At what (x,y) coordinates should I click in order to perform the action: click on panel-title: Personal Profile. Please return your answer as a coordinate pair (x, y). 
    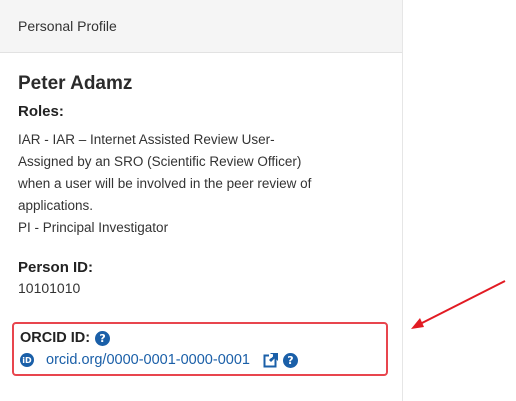
    Looking at the image, I should click on (67, 26).